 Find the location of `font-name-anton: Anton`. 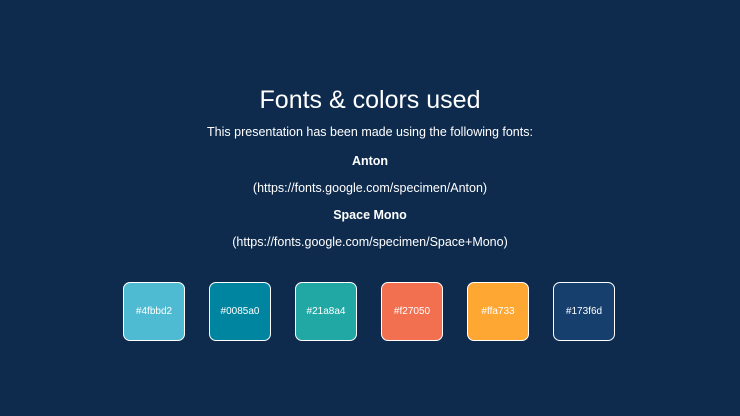

font-name-anton: Anton is located at coordinates (370, 161).